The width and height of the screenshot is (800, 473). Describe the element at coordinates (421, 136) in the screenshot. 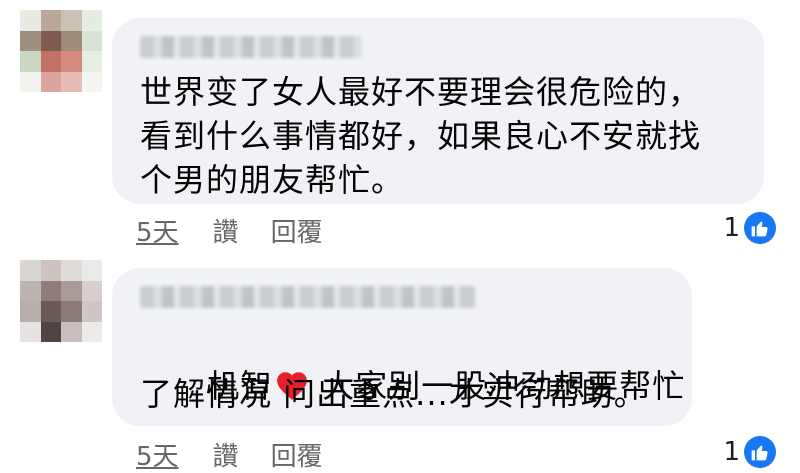

I see `comment-text-line: 看到什么事情都好，如果良心不安就找` at that location.